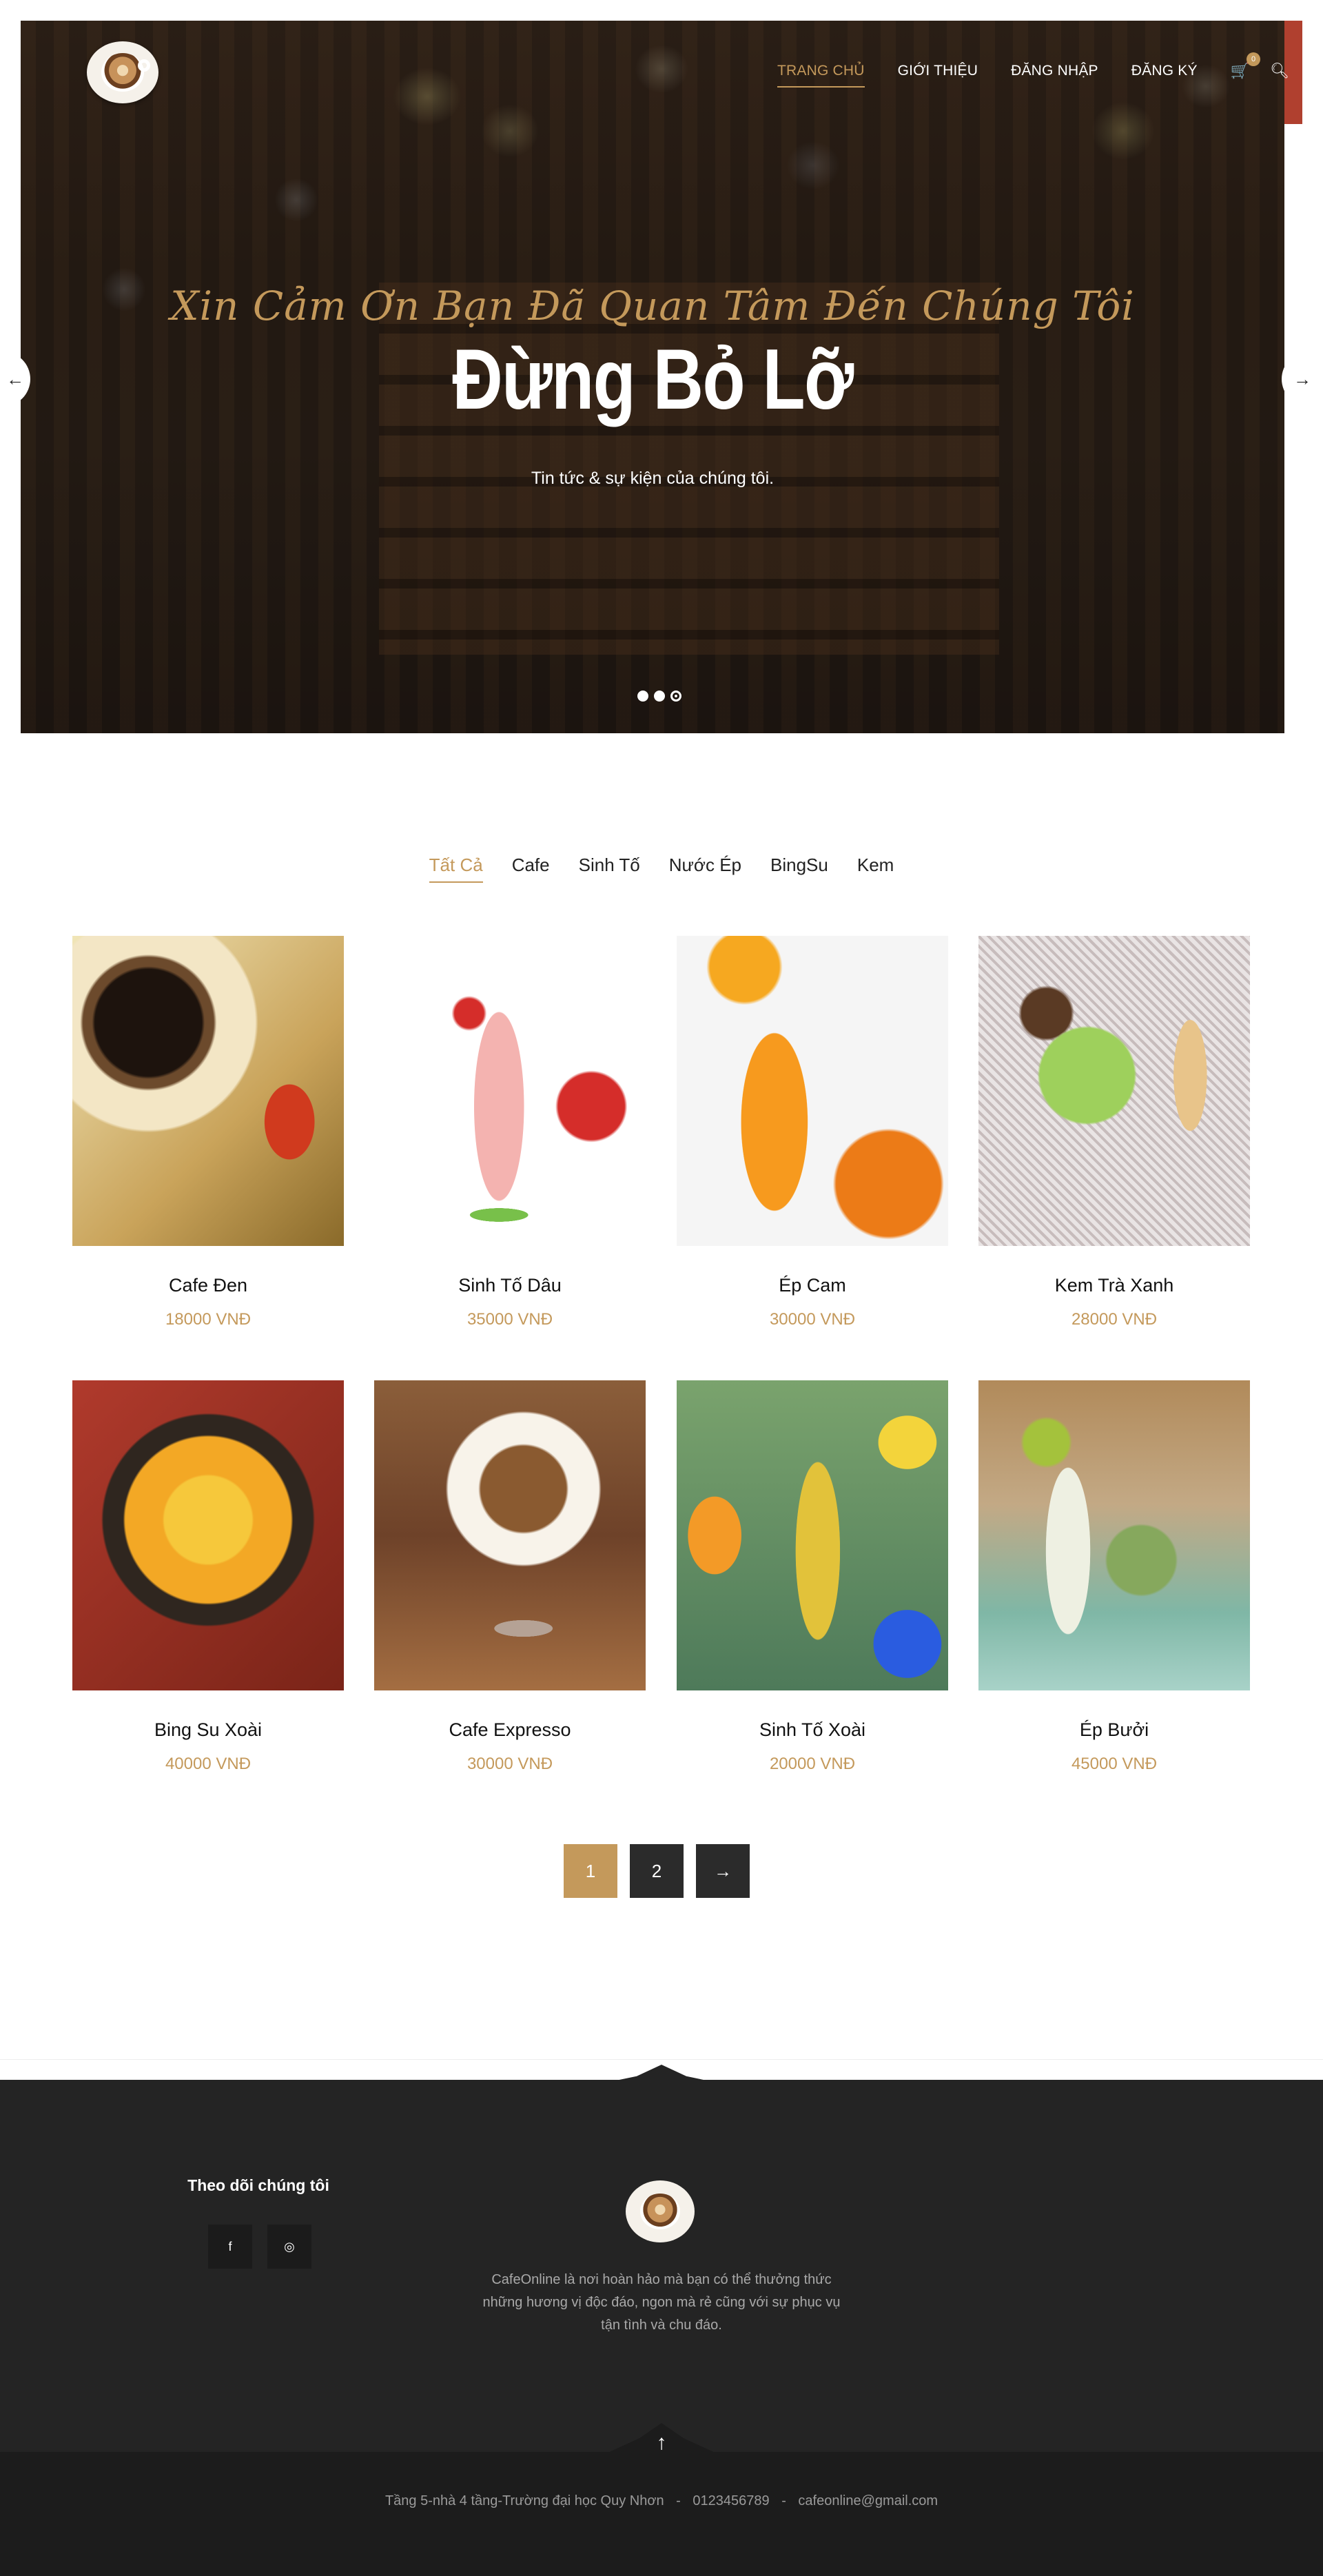  Describe the element at coordinates (705, 869) in the screenshot. I see `filter-nuoc-ep: Nước Ép` at that location.